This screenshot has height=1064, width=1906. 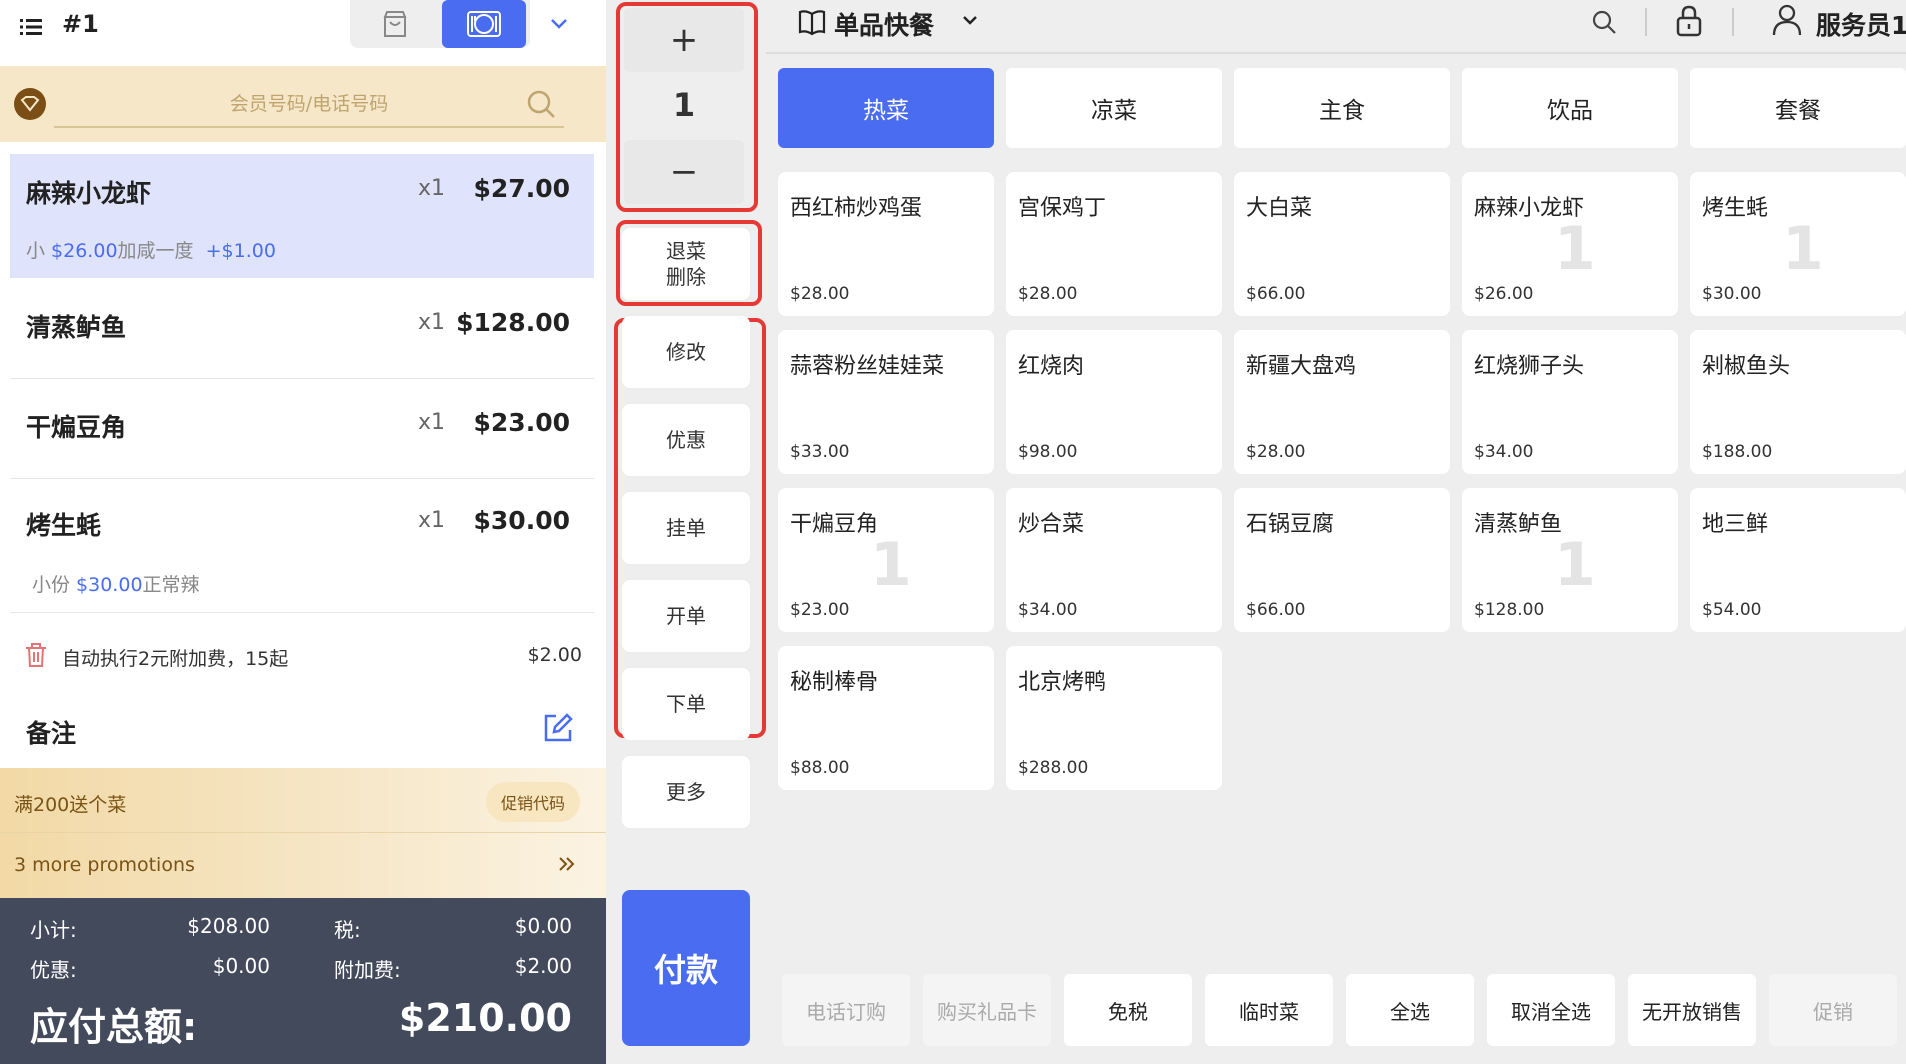 I want to click on chevron-right-icon, so click(x=567, y=864).